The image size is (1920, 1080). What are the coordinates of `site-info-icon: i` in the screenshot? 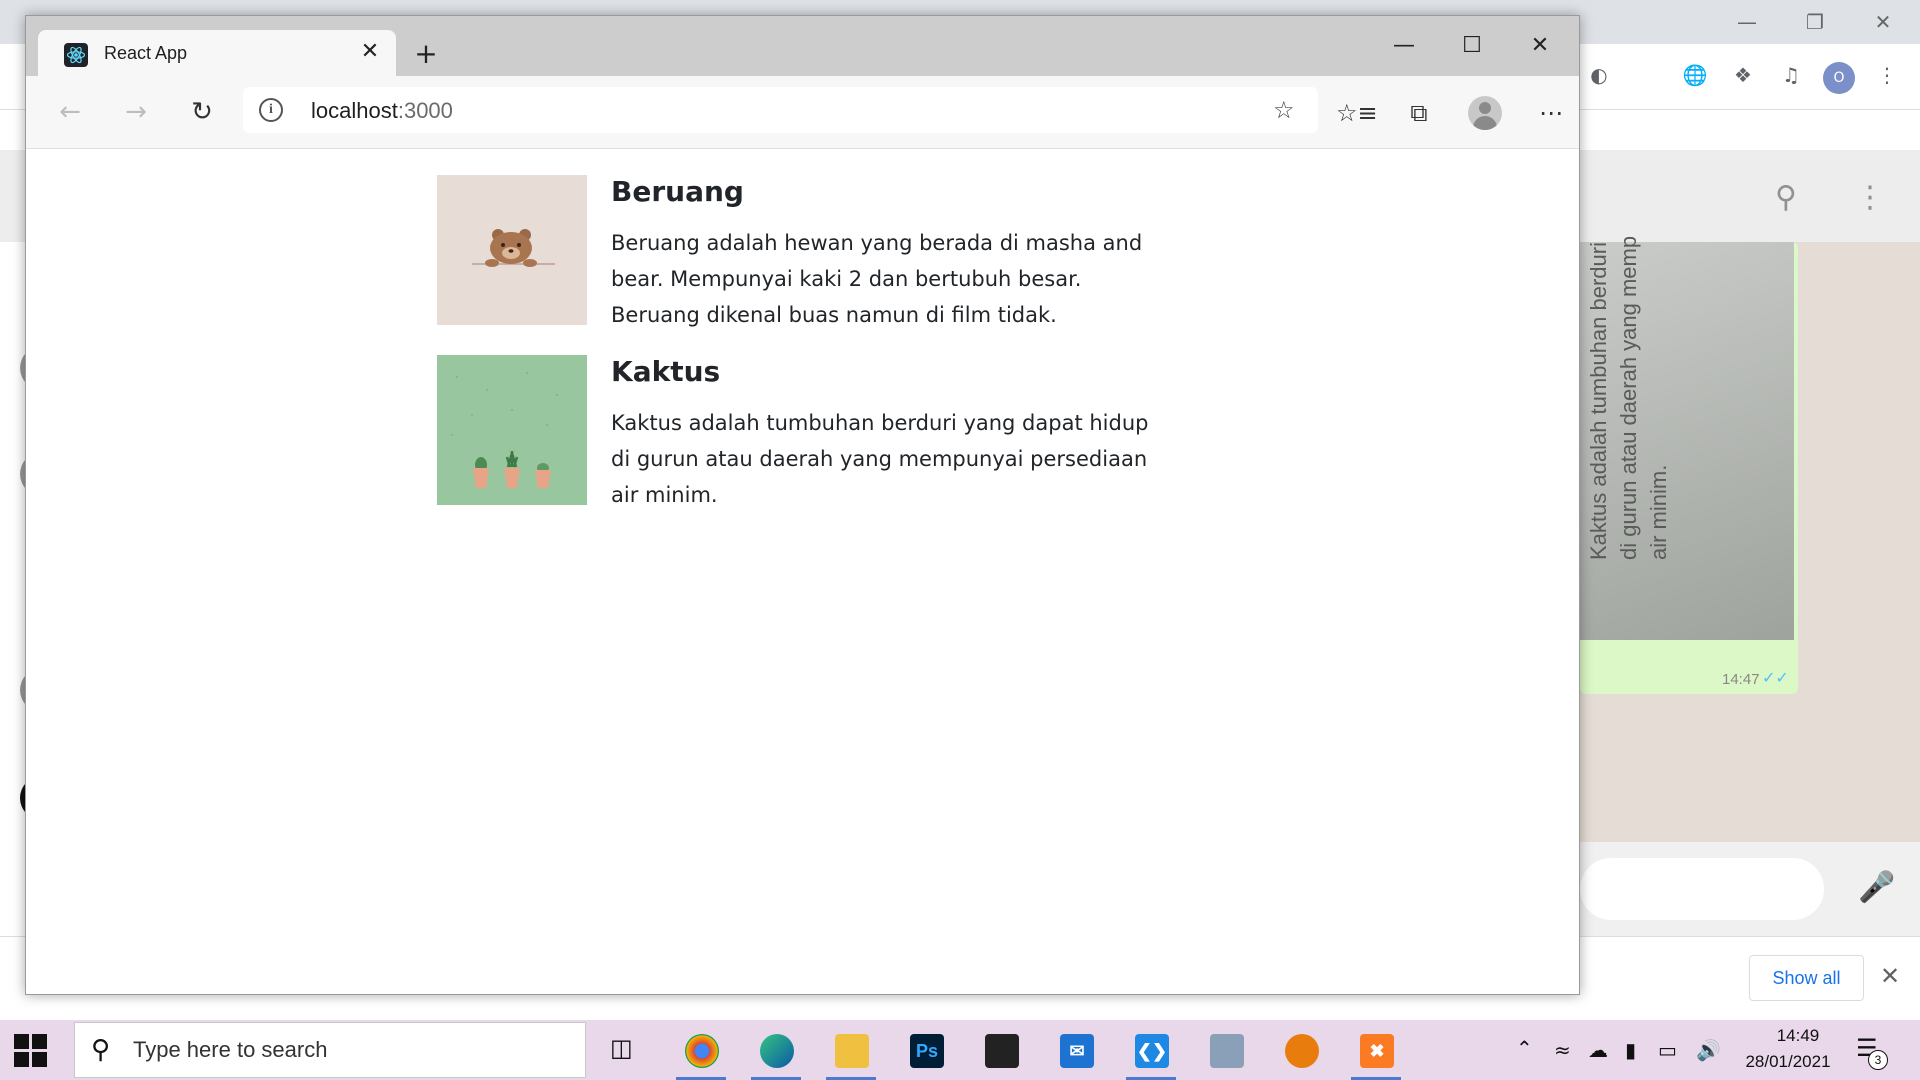 It's located at (271, 110).